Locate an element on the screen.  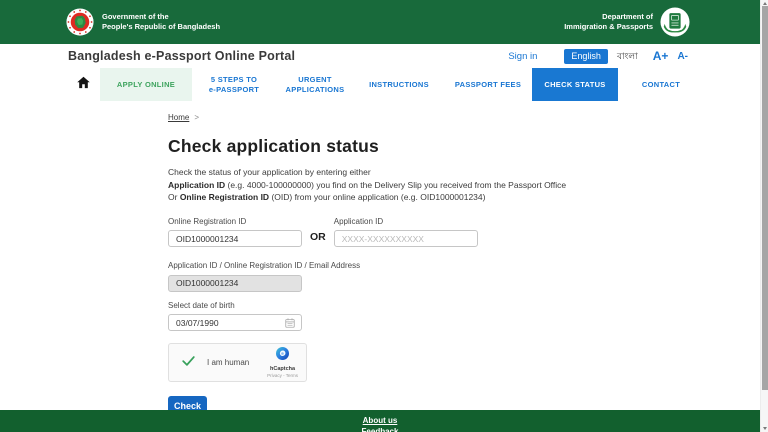
language-english-button: English is located at coordinates (586, 56).